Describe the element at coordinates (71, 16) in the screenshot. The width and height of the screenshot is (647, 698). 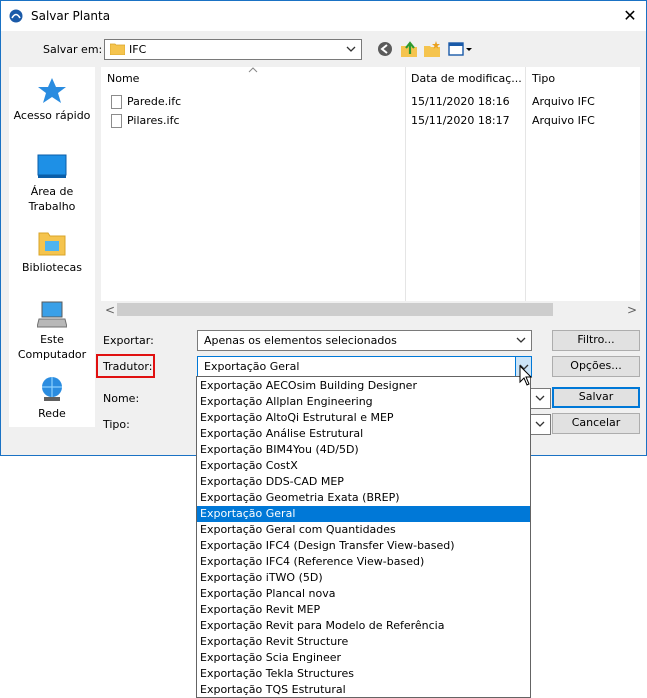
I see `window-title: Salvar Planta` at that location.